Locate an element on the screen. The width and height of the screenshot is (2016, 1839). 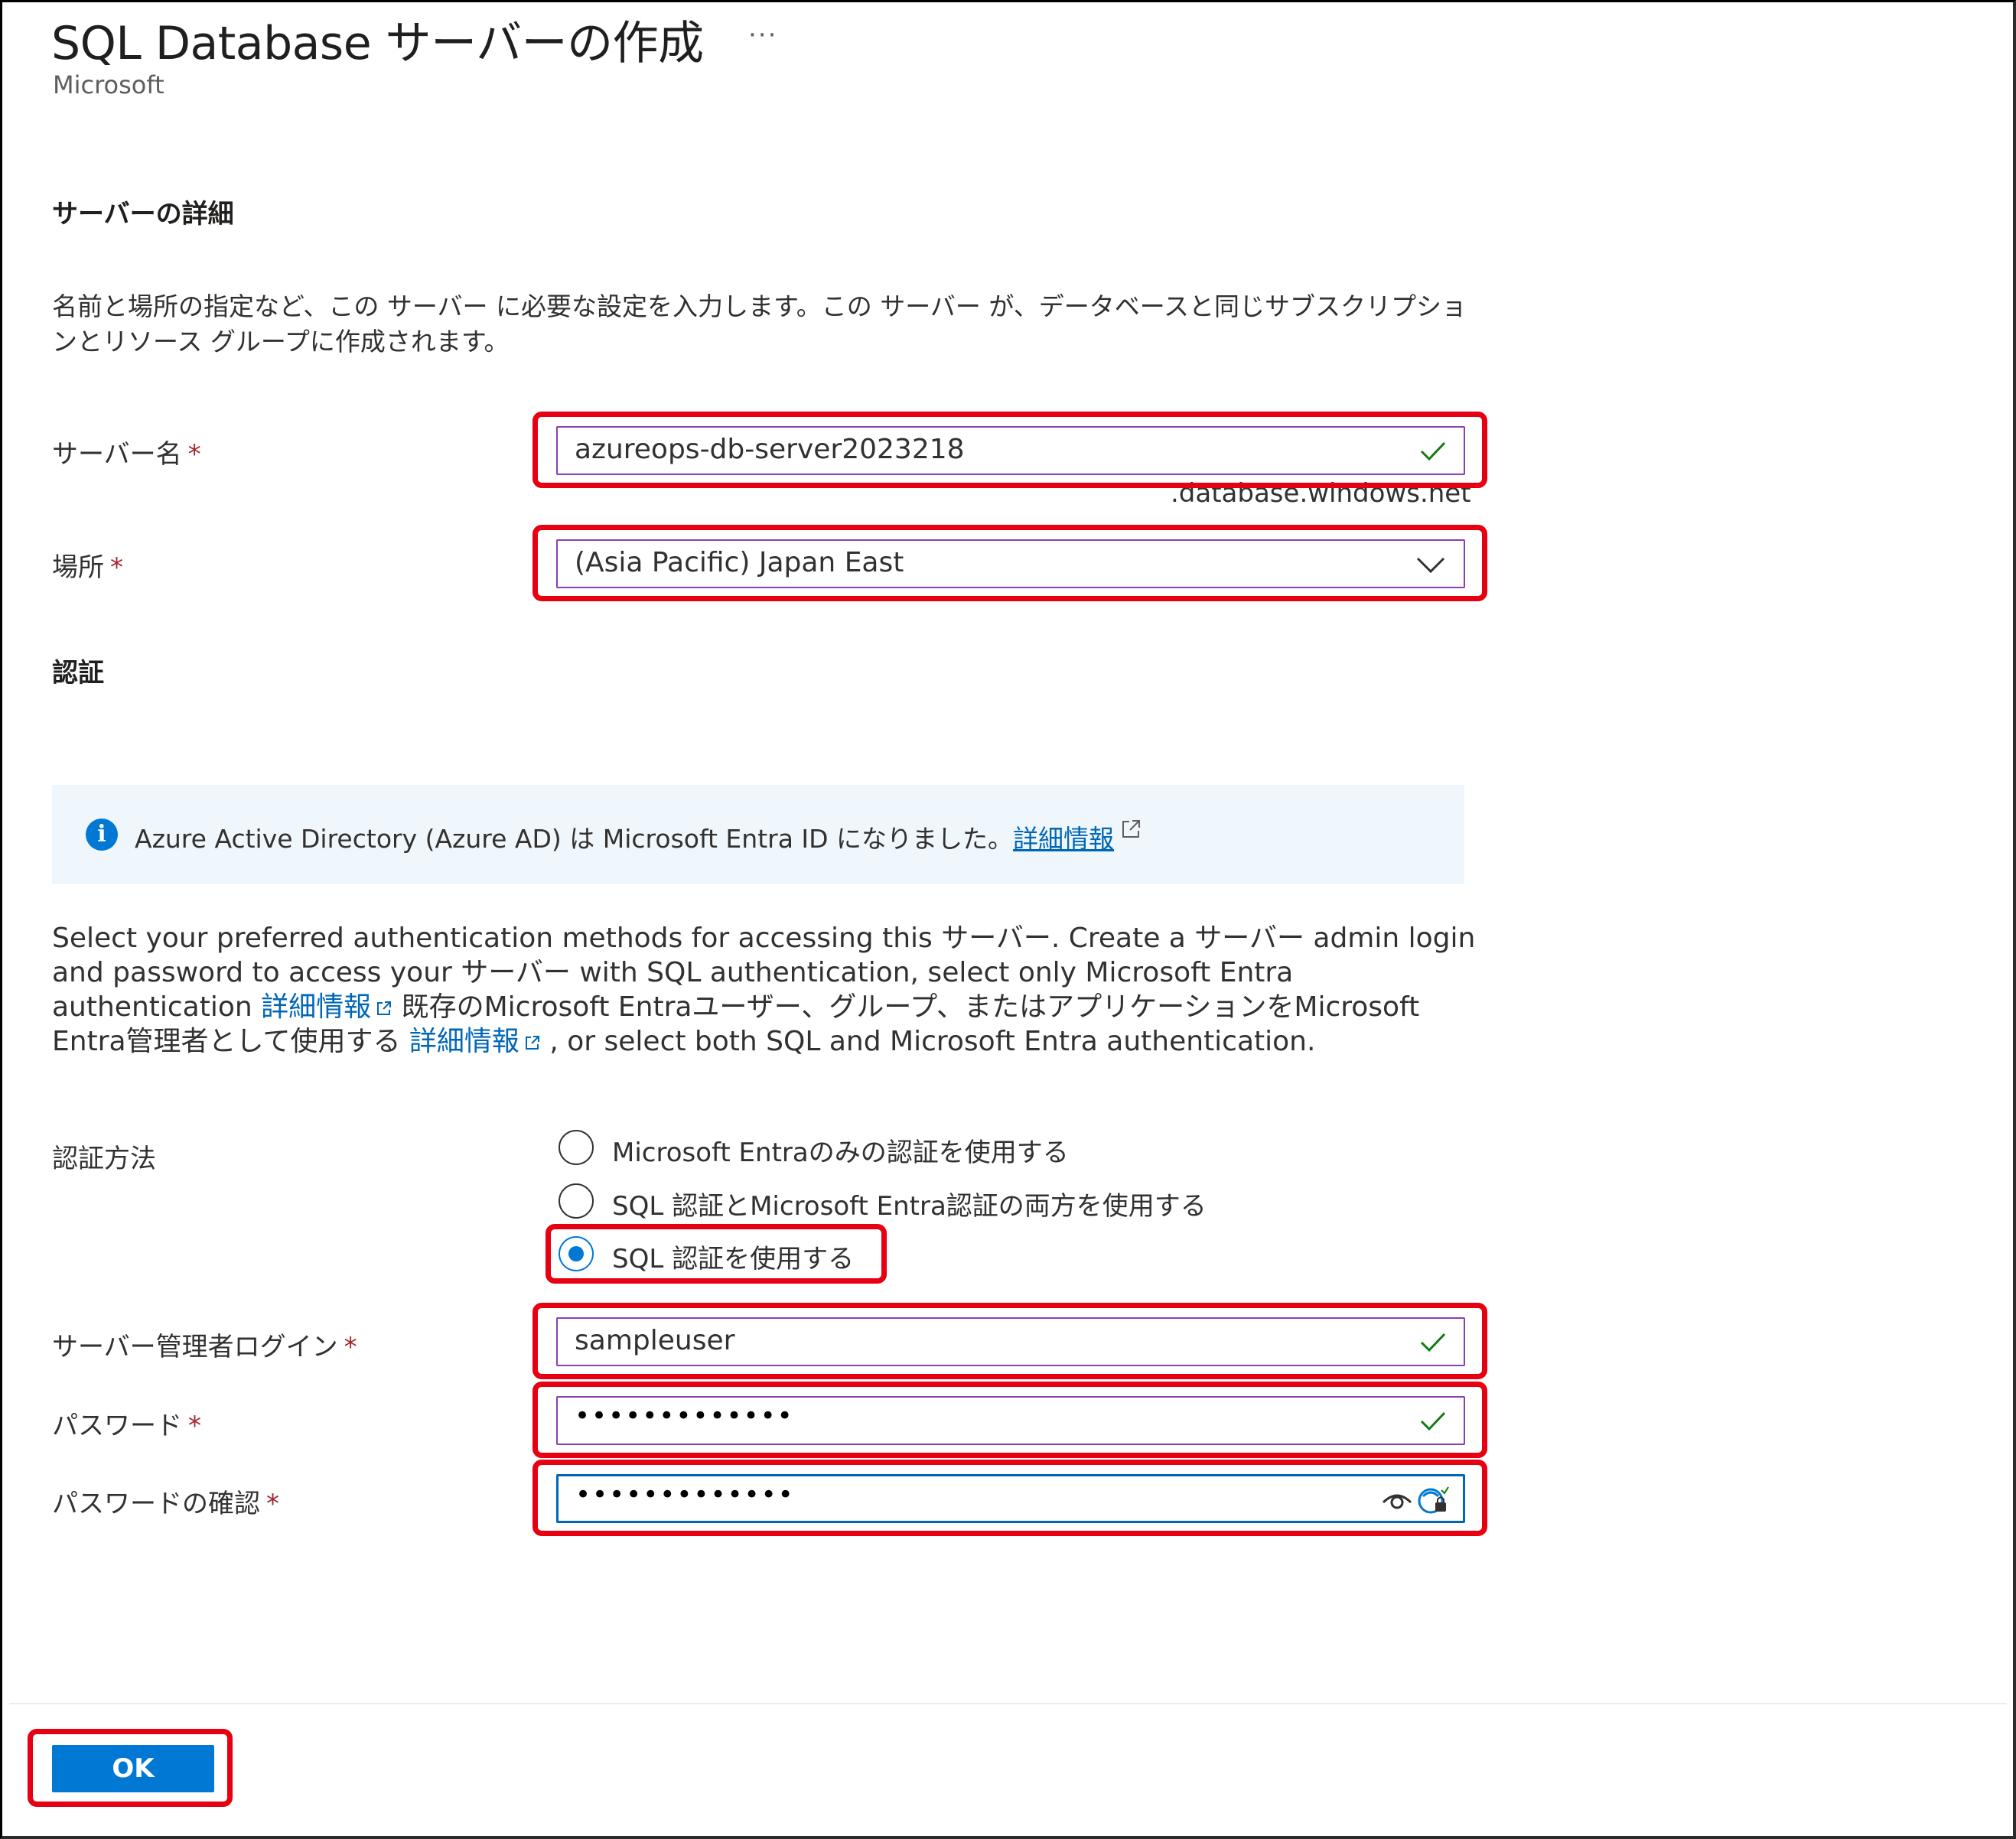
admin-login-label: サーバー管理者ログイン * is located at coordinates (204, 1344).